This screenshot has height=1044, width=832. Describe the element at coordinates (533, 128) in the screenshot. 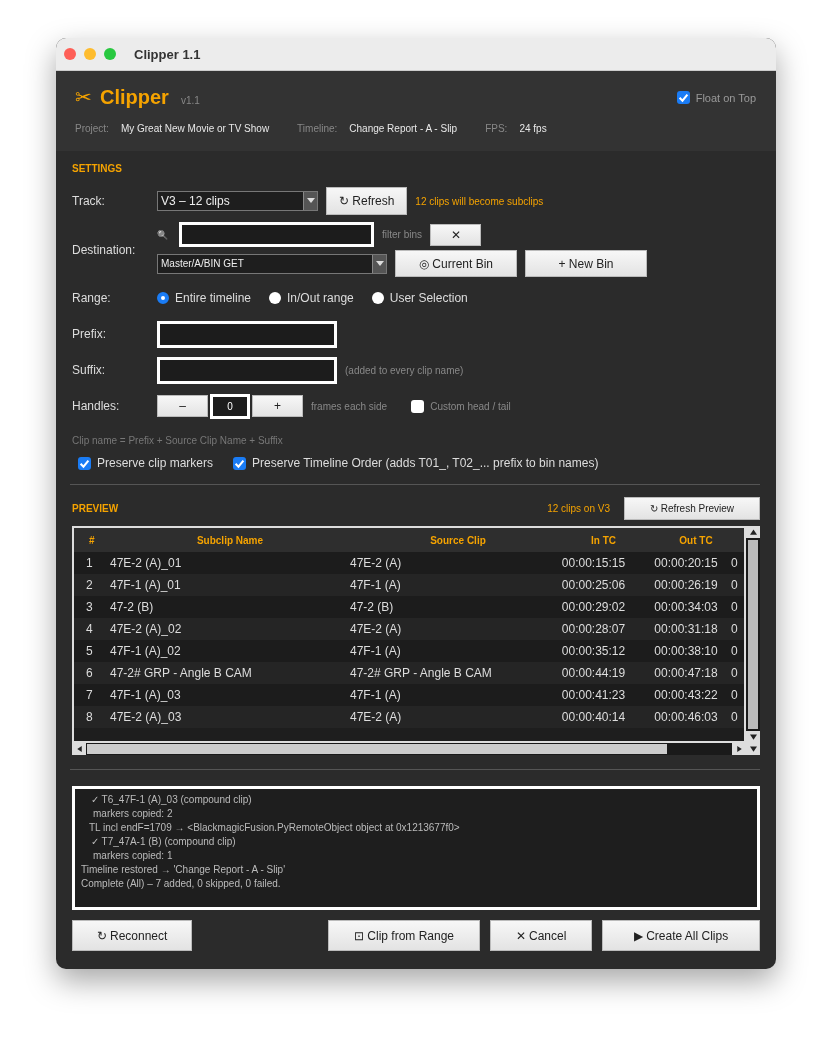

I see `info-value: 24 fps` at that location.